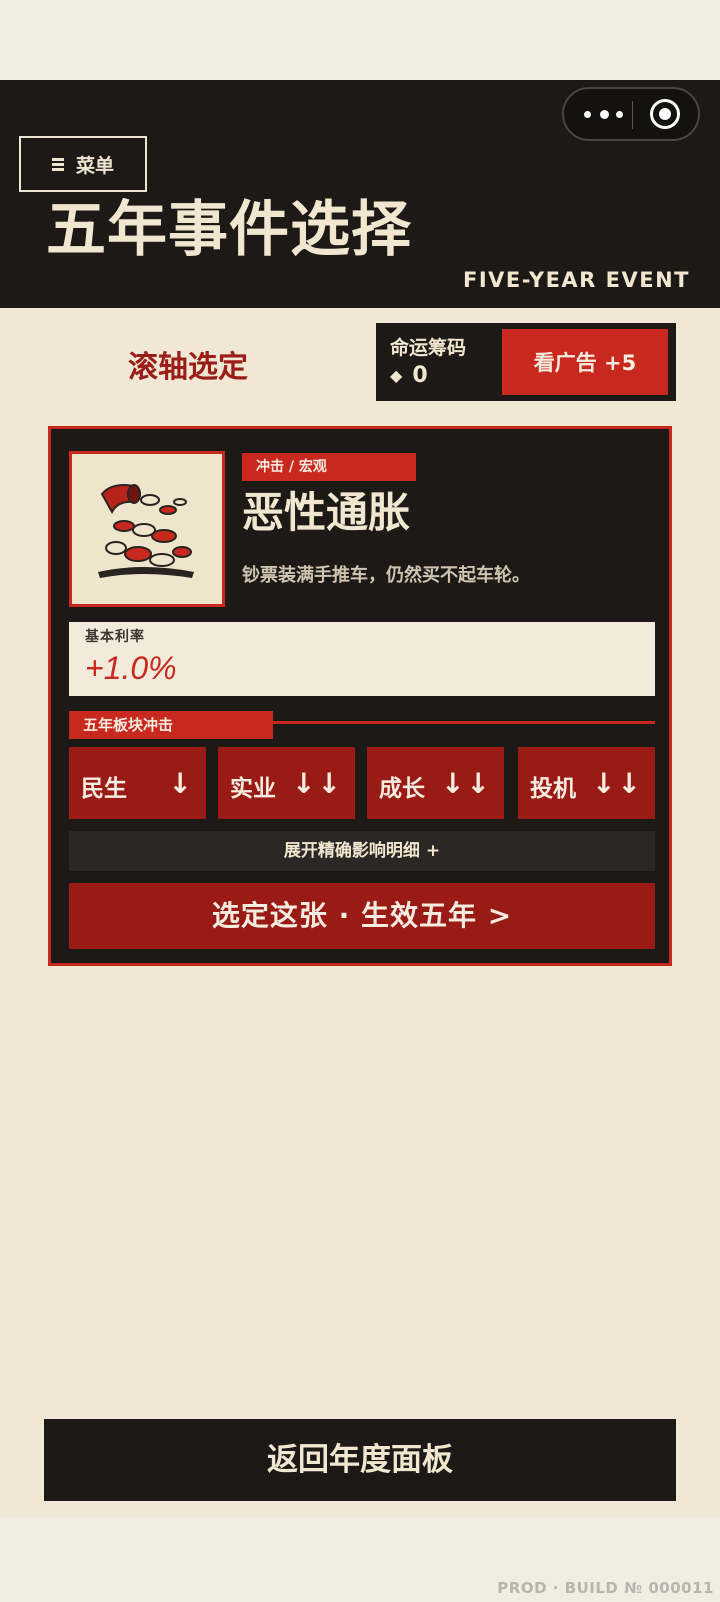  Describe the element at coordinates (409, 375) in the screenshot. I see `chips-value: ◆ 0` at that location.